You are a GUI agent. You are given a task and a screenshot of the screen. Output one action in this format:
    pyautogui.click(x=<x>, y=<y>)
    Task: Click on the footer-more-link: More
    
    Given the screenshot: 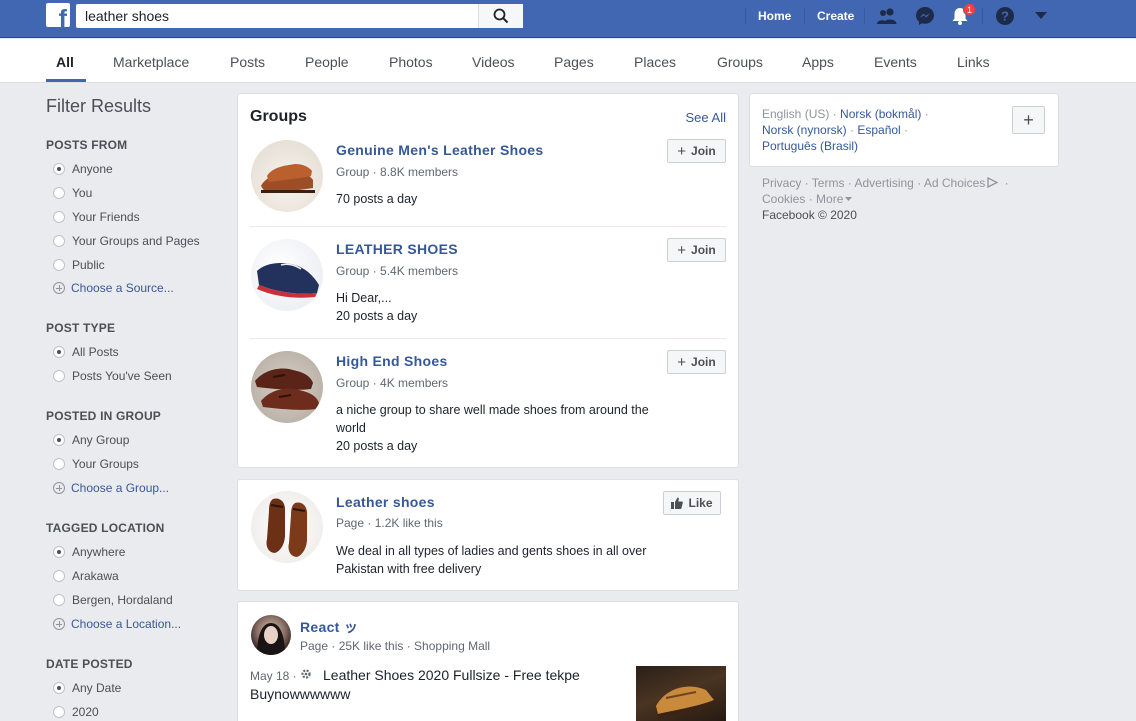 What is the action you would take?
    pyautogui.click(x=829, y=199)
    